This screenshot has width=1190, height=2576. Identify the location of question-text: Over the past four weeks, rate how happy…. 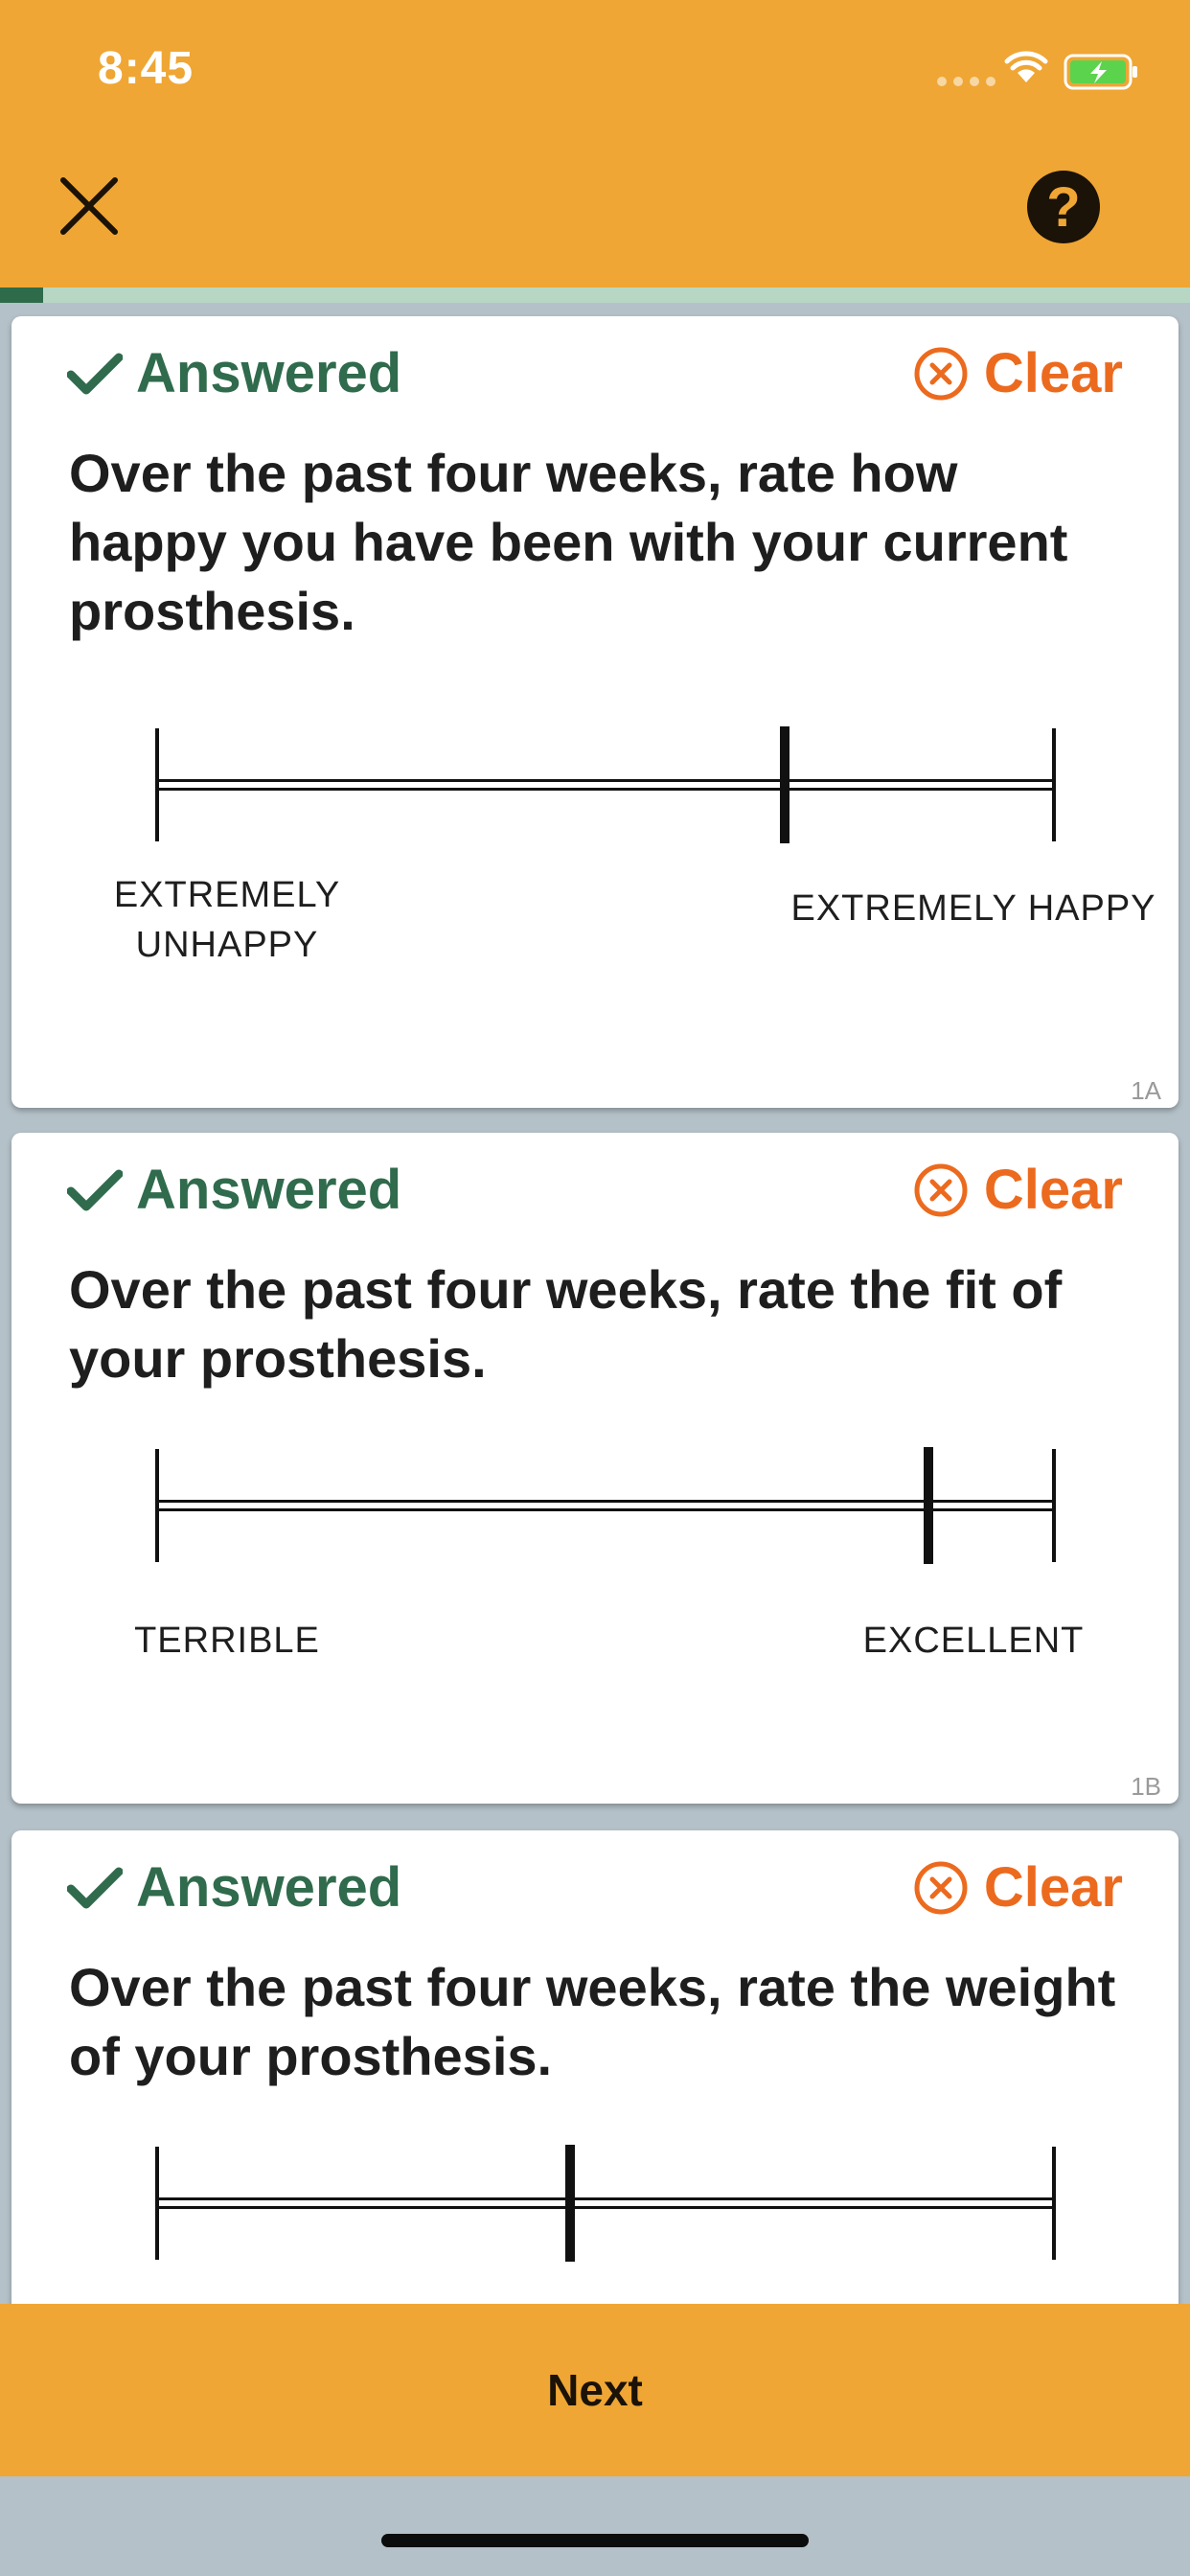
(569, 542).